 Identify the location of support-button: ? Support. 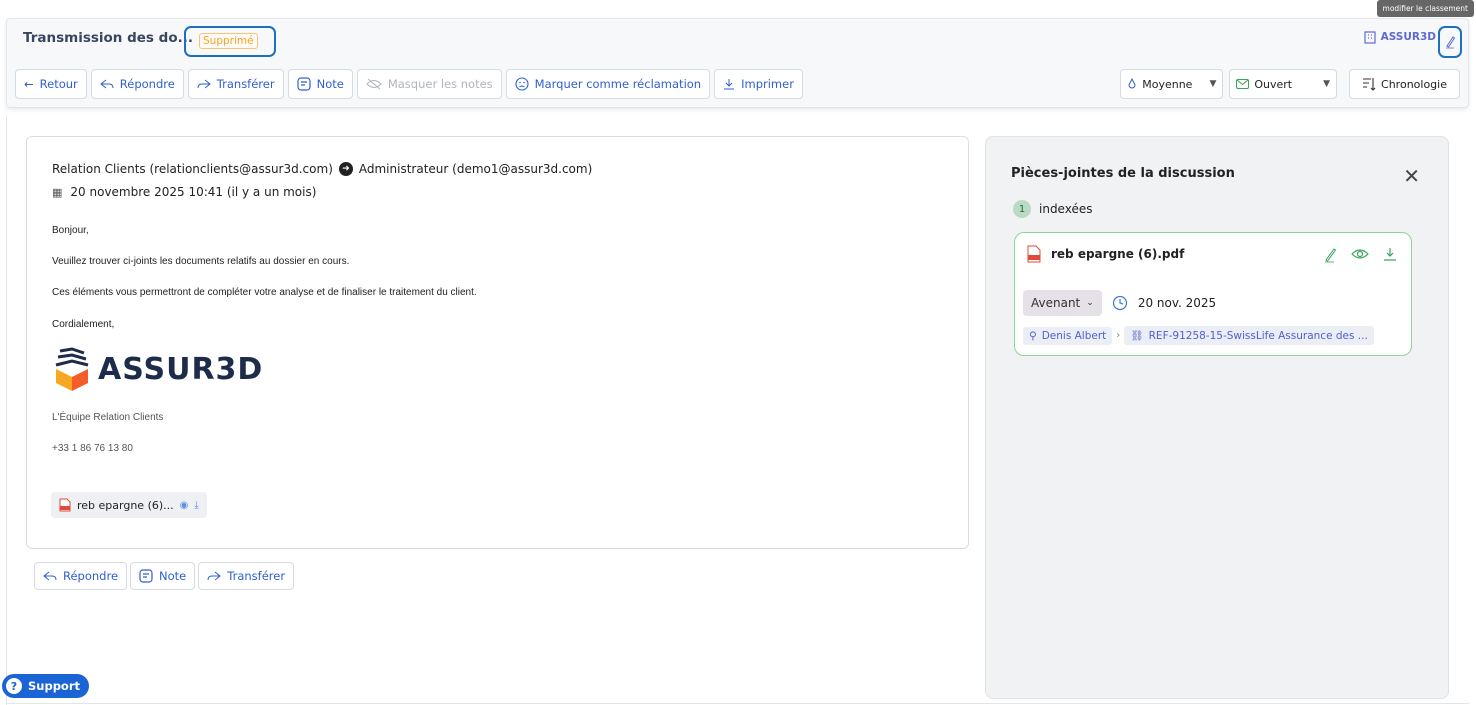
(46, 686).